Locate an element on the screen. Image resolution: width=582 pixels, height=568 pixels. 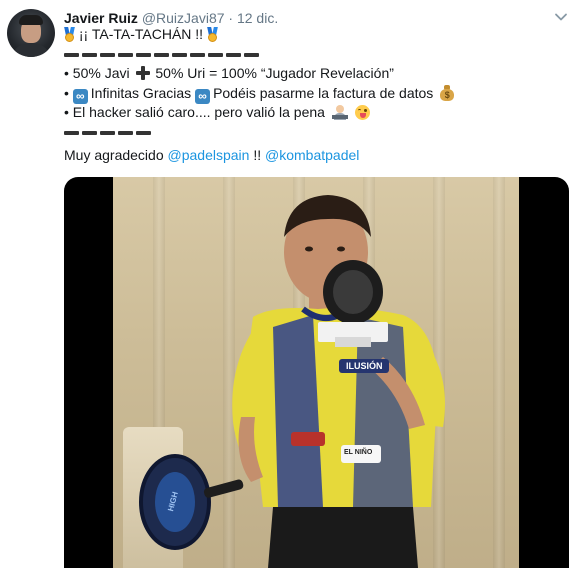
title-text: ¡¡ TA-TA-TACHÁN !! is located at coordinates (141, 34).